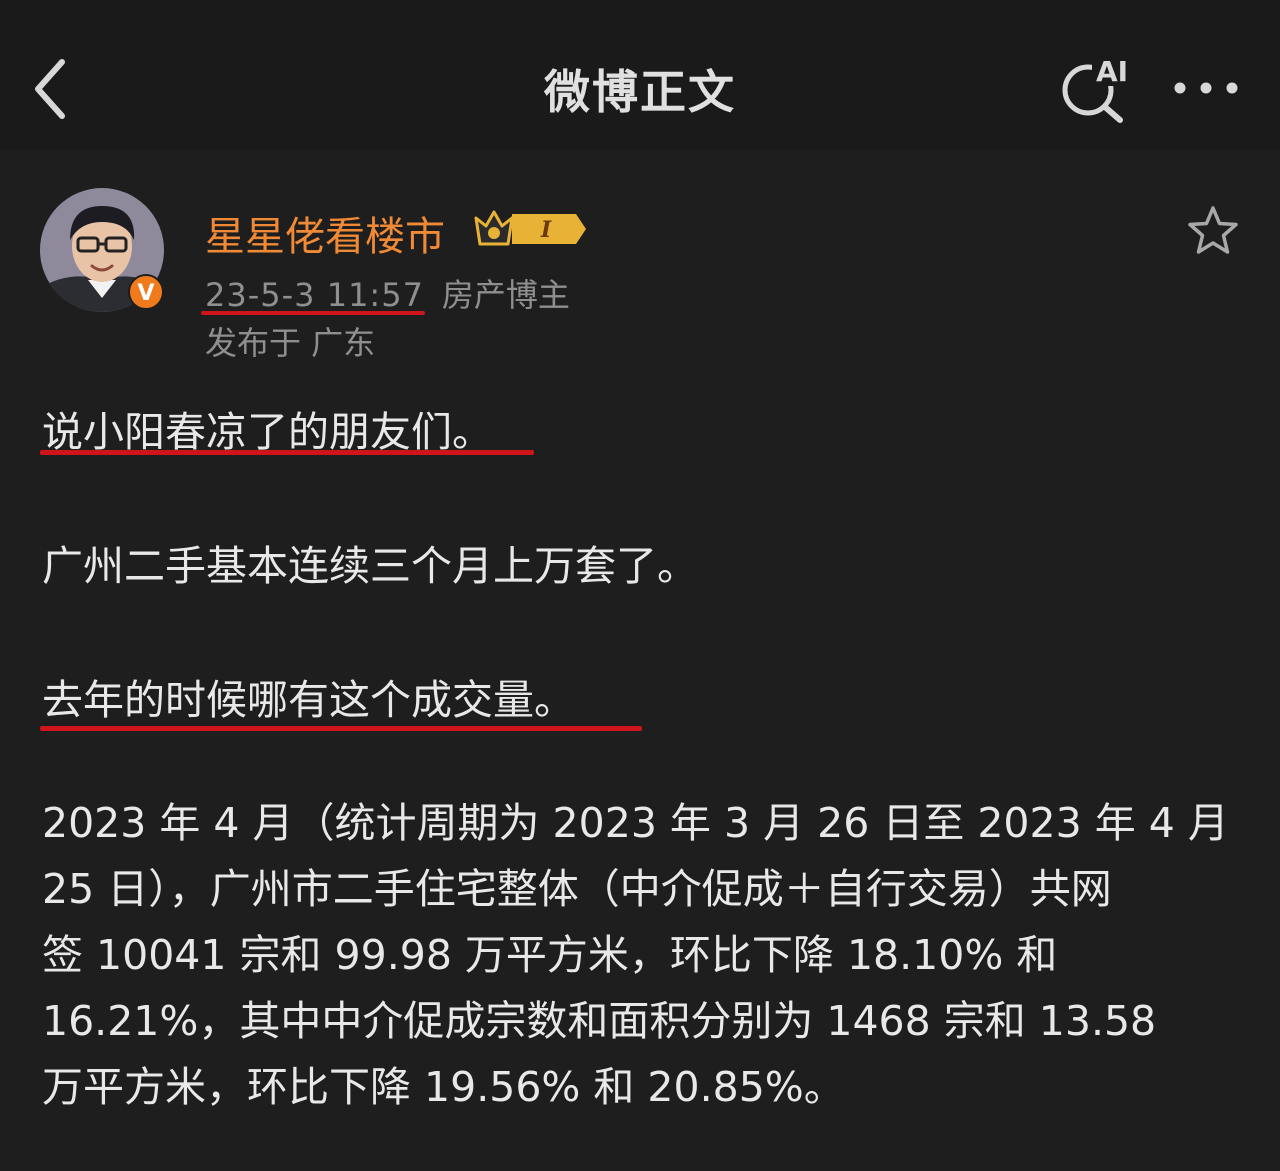 The height and width of the screenshot is (1171, 1280). What do you see at coordinates (443, 1087) in the screenshot?
I see `body-line-5: 万平方米，环比下降 19.56% 和 20.85%。` at bounding box center [443, 1087].